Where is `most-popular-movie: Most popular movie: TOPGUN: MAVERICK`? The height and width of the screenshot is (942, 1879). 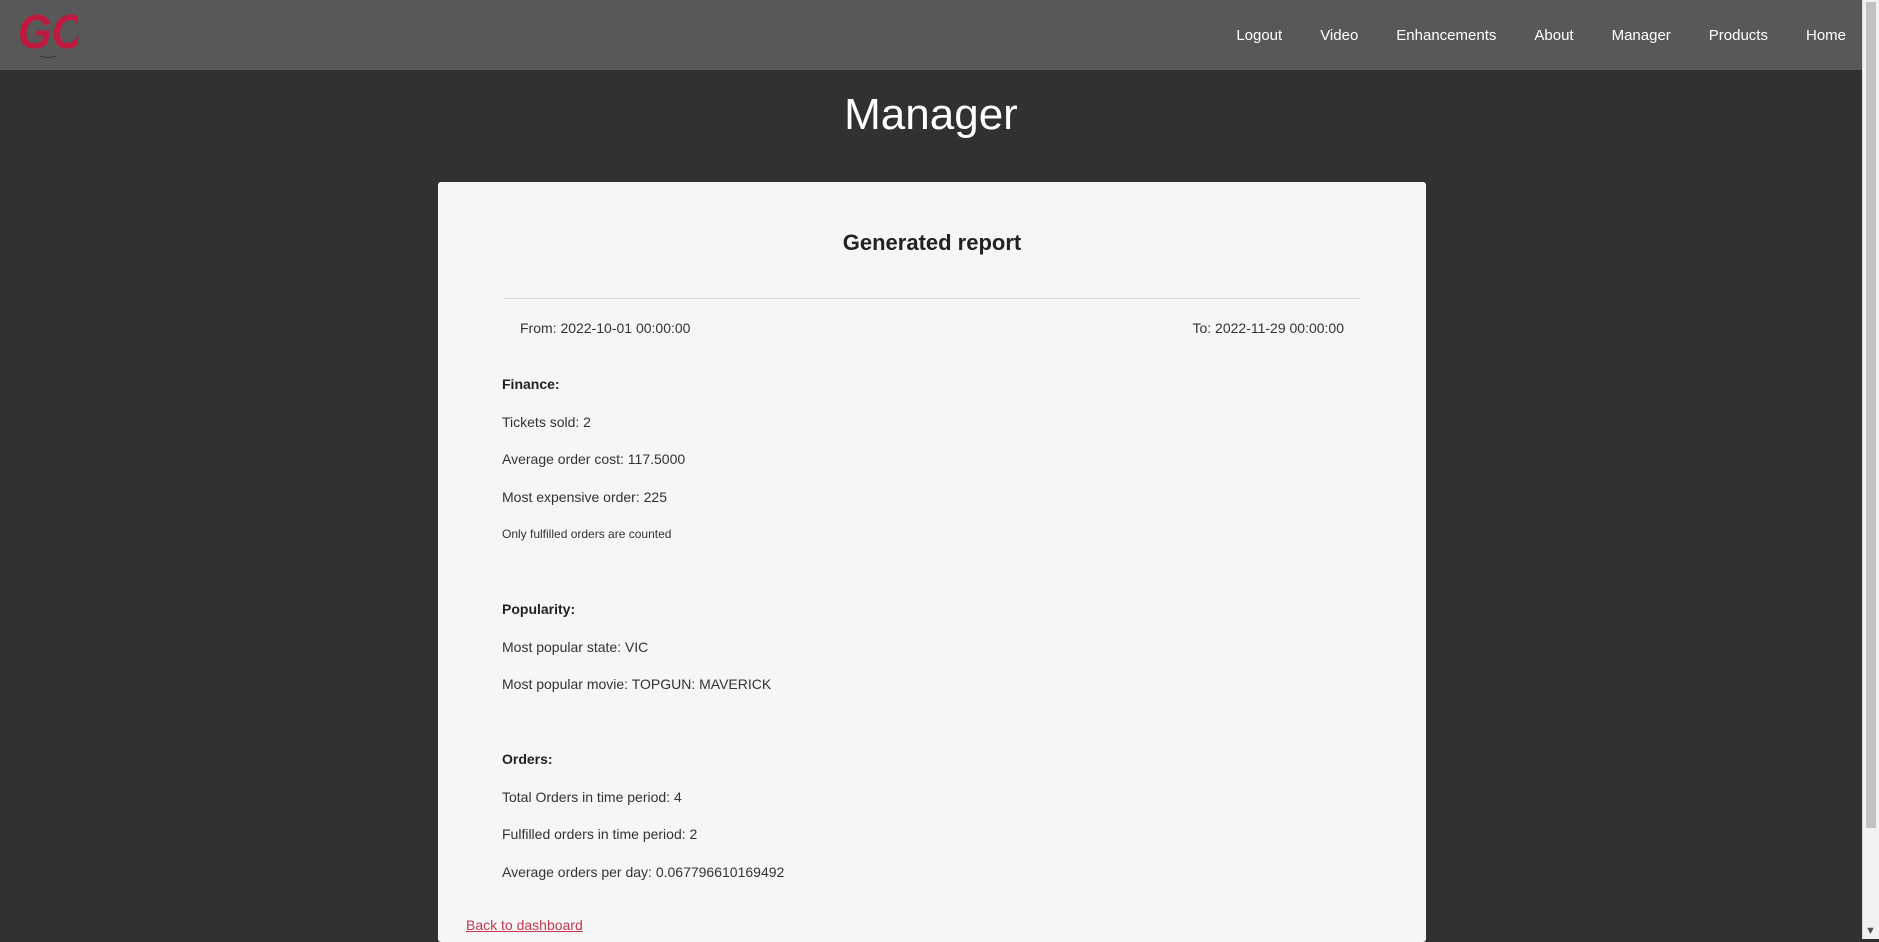
most-popular-movie: Most popular movie: TOPGUN: MAVERICK is located at coordinates (637, 684).